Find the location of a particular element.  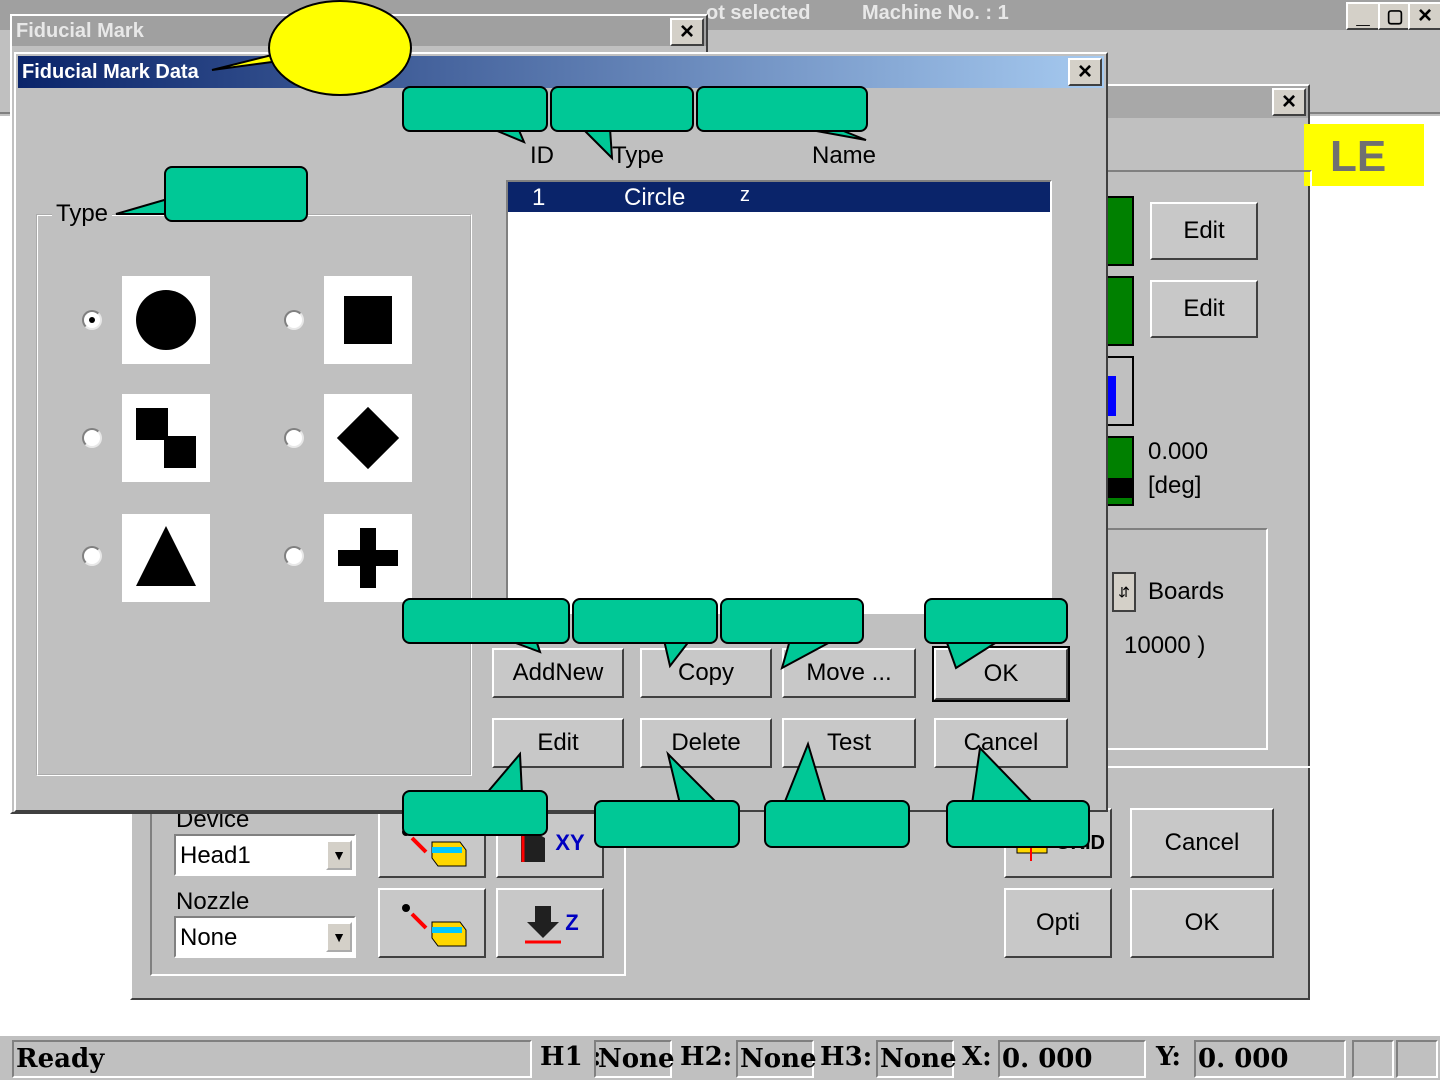

h2-value: None is located at coordinates (778, 1059).